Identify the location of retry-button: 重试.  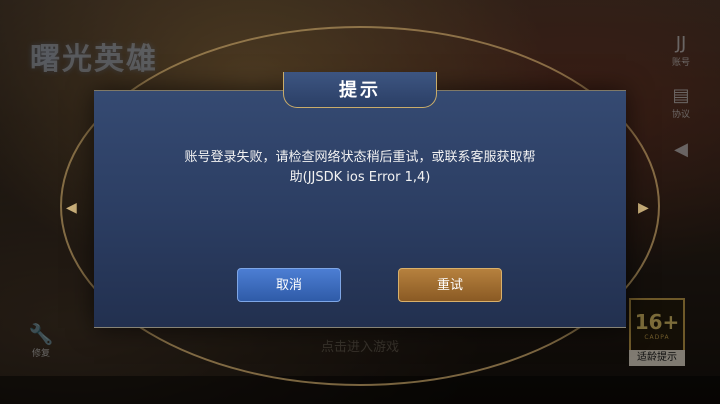
(450, 285).